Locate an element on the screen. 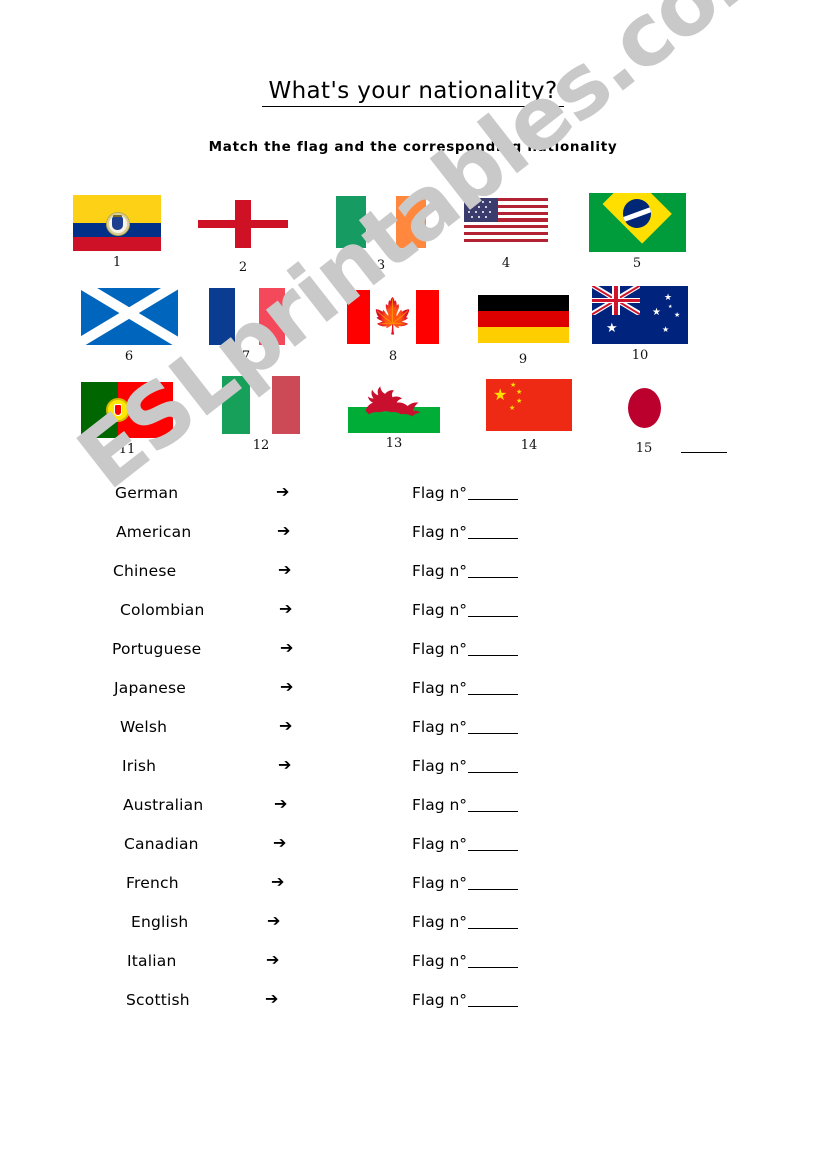  flag-item-14: ★ ★ ★ ★ ★ 14 is located at coordinates (529, 417).